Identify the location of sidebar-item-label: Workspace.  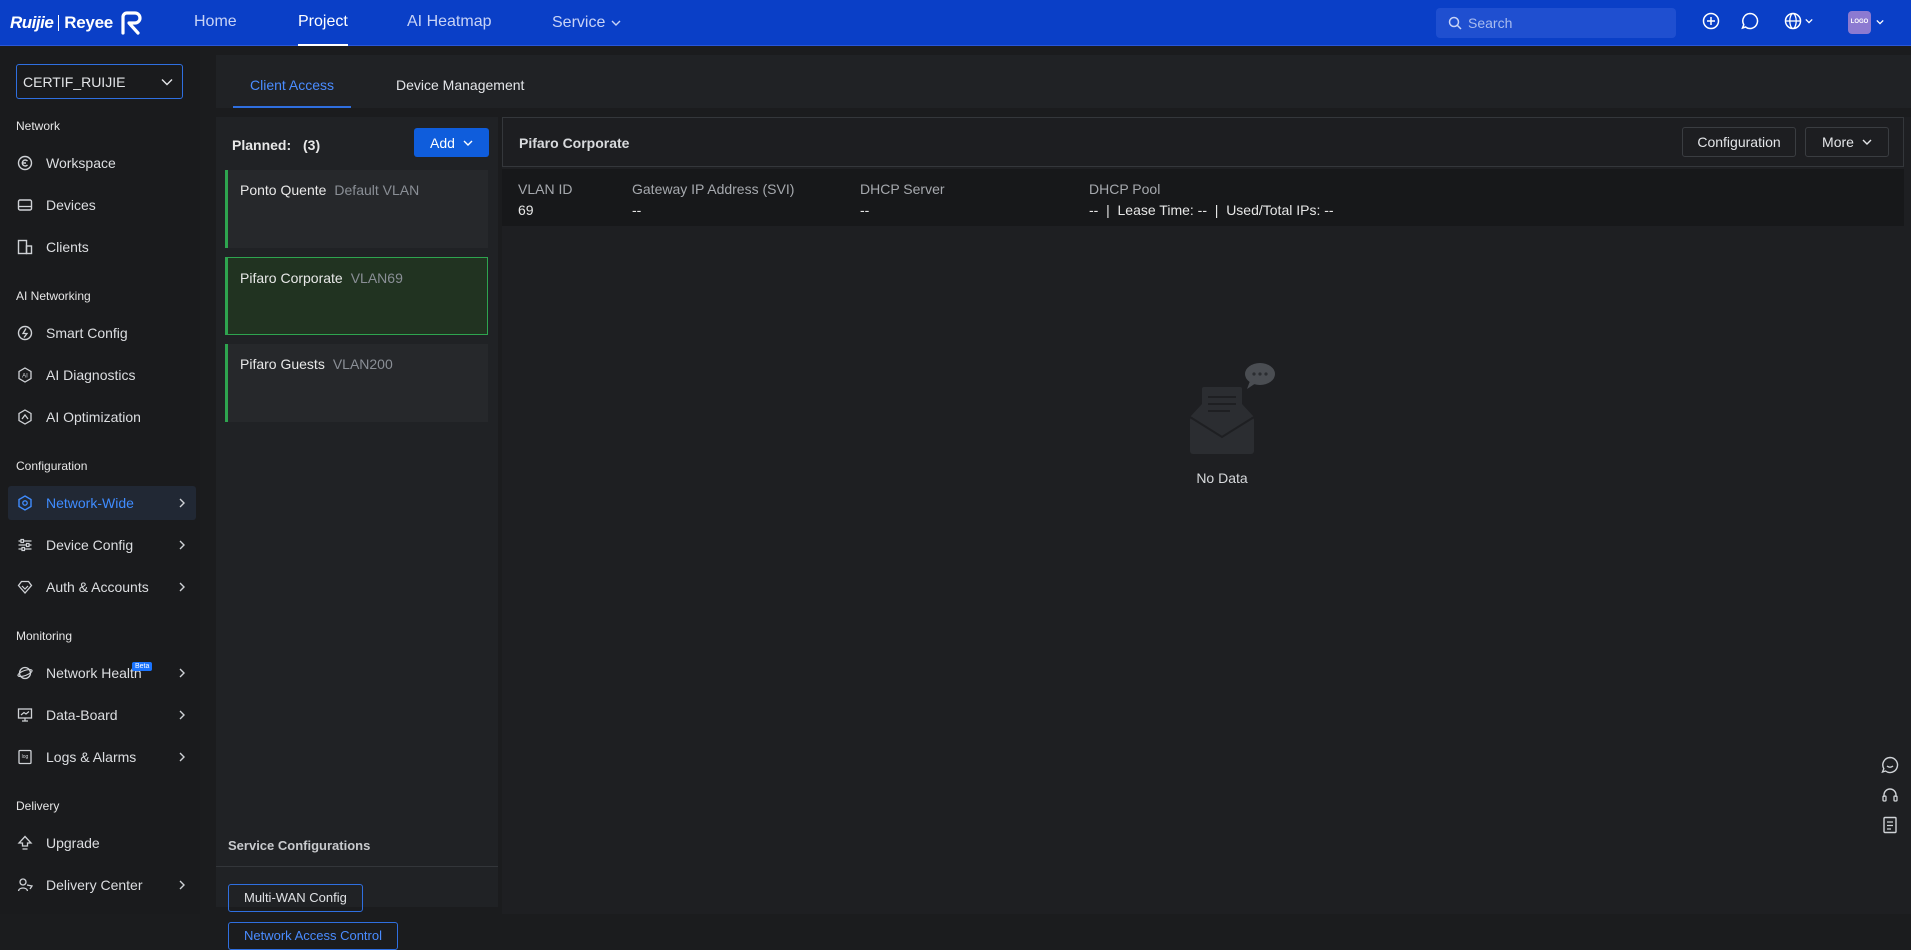
(81, 163).